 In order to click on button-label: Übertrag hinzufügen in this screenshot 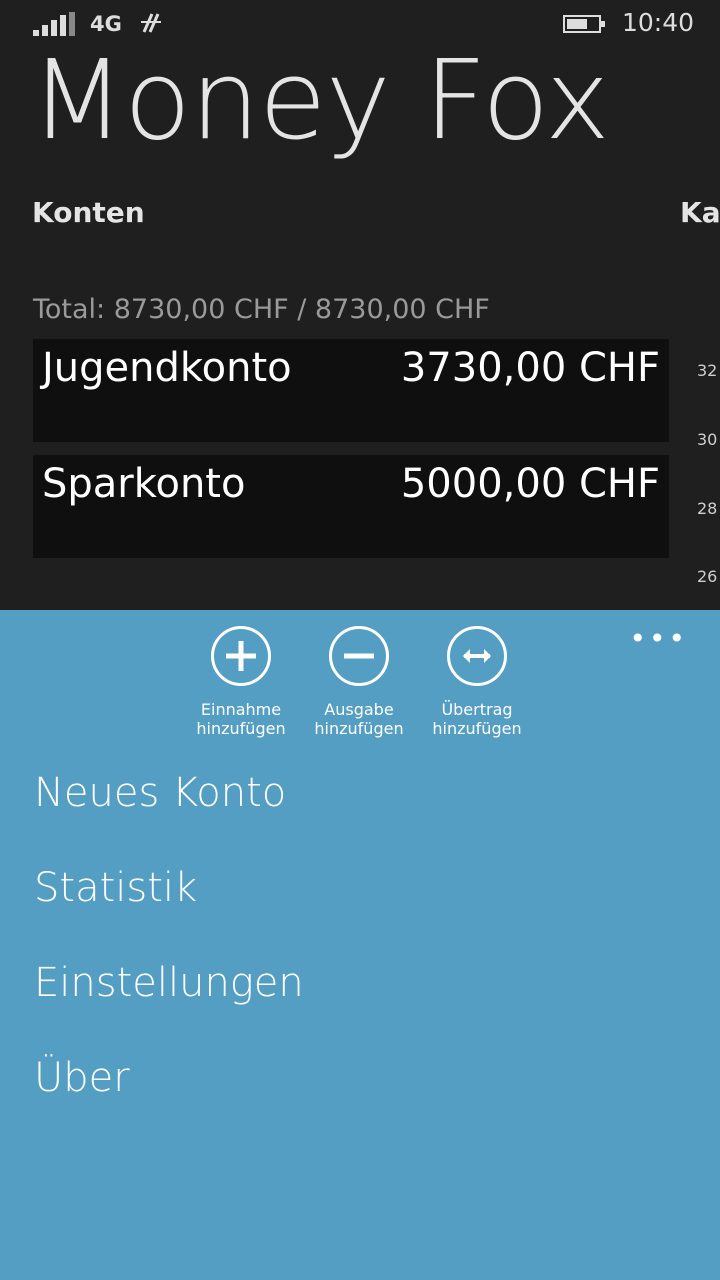, I will do `click(477, 719)`.